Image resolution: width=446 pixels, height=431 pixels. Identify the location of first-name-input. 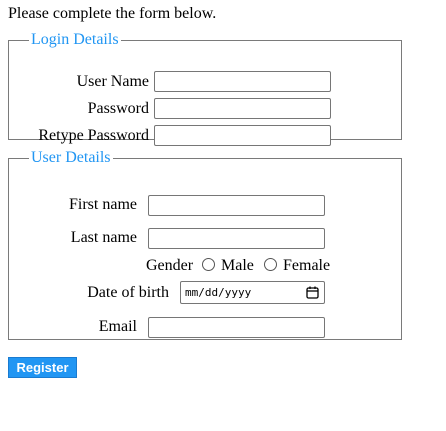
(236, 205).